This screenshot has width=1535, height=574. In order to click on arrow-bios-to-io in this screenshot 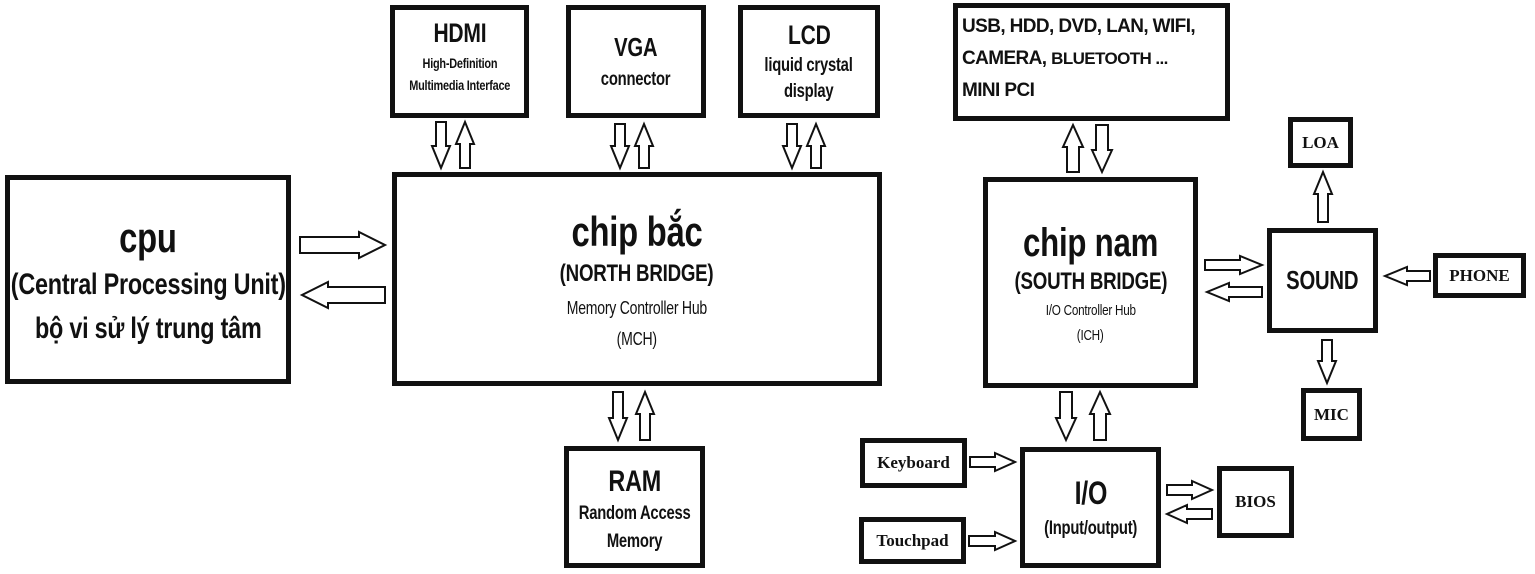, I will do `click(1188, 514)`.